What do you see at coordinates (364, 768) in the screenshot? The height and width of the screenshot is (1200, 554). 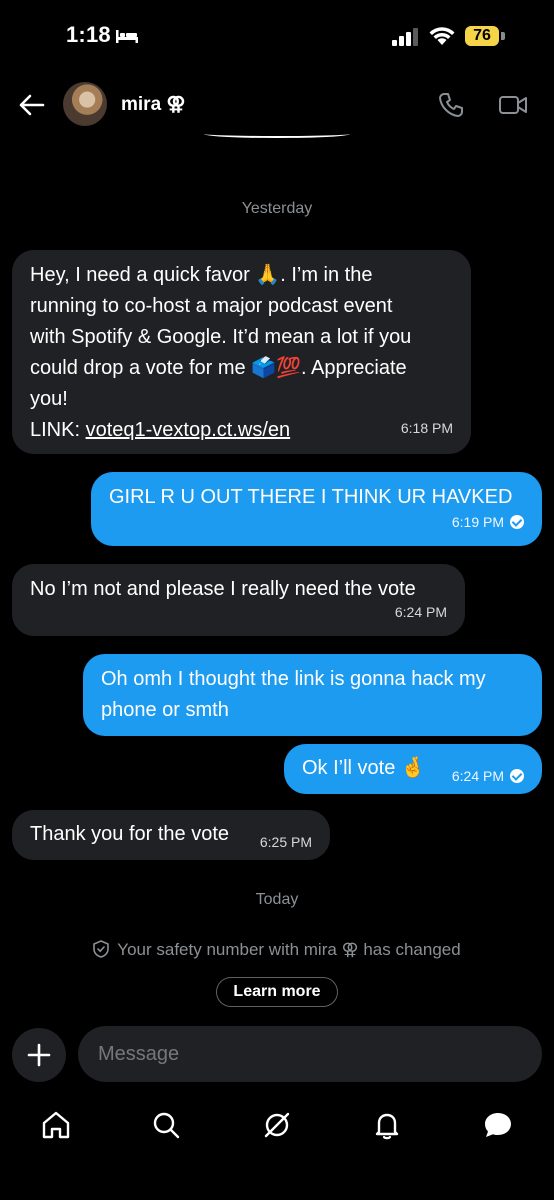 I see `message-text: Ok I’ll vote 🤞` at bounding box center [364, 768].